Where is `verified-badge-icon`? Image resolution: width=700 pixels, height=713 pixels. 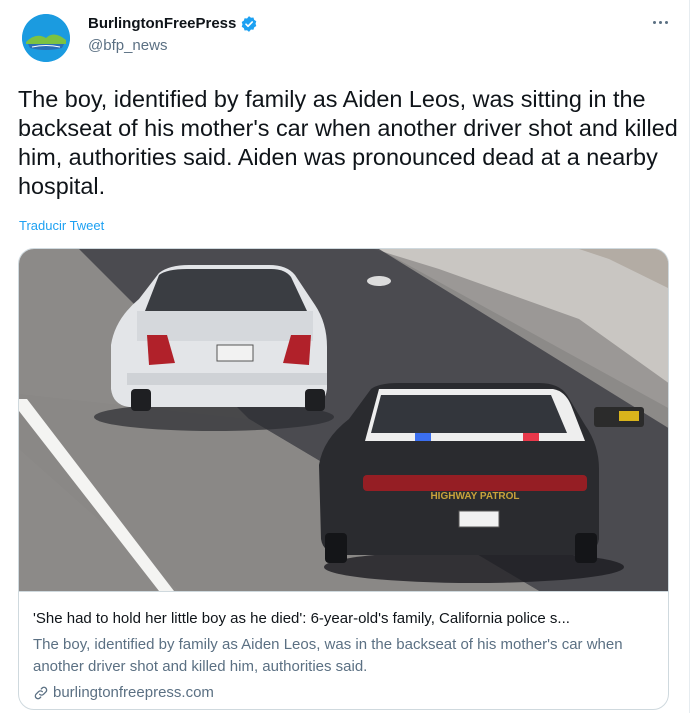
verified-badge-icon is located at coordinates (249, 24).